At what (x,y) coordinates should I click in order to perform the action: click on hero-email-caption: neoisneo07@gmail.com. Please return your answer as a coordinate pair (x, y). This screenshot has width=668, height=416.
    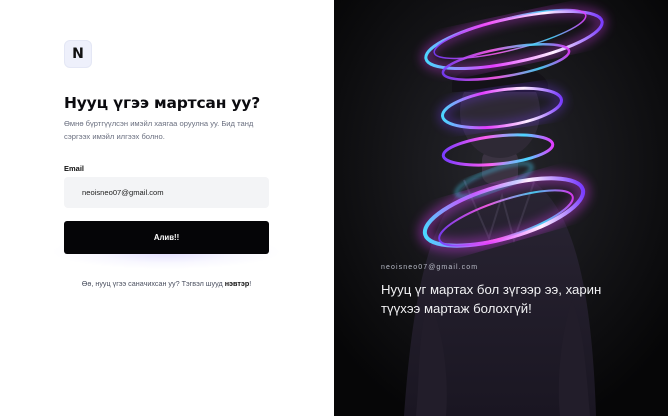
    Looking at the image, I should click on (430, 267).